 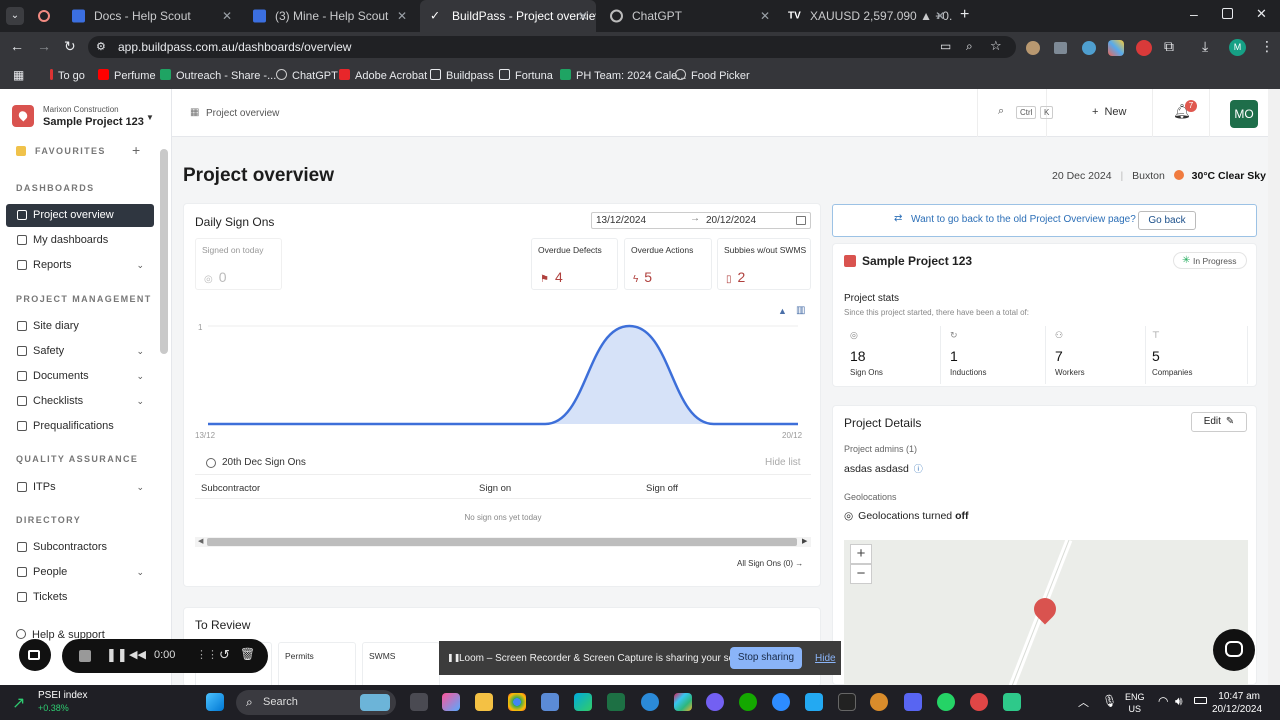 I want to click on clock: 10:47 am 20/12/2024, so click(x=1237, y=703).